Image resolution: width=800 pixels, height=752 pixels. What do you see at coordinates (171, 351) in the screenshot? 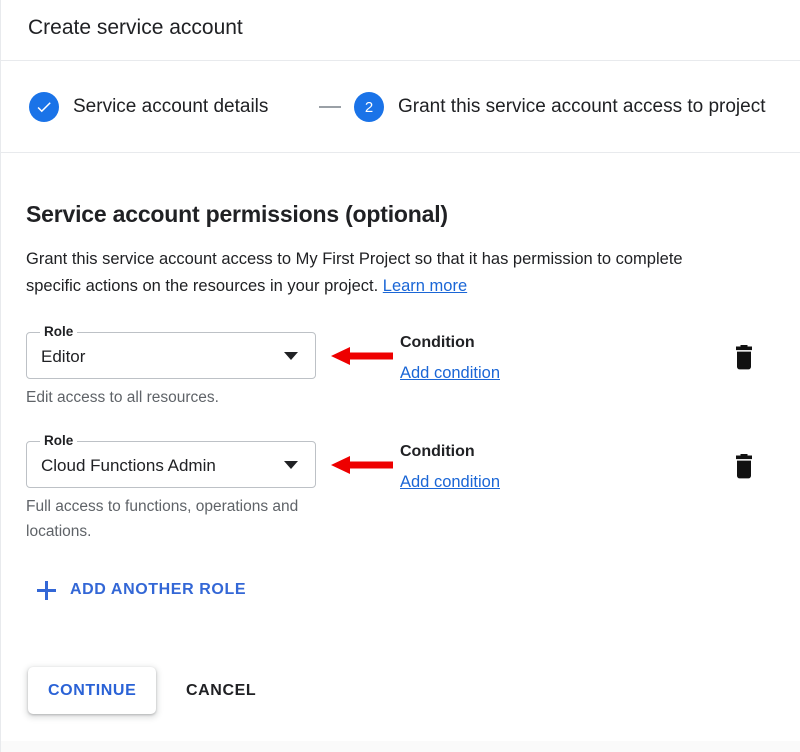
I see `role-select: Role Editor` at bounding box center [171, 351].